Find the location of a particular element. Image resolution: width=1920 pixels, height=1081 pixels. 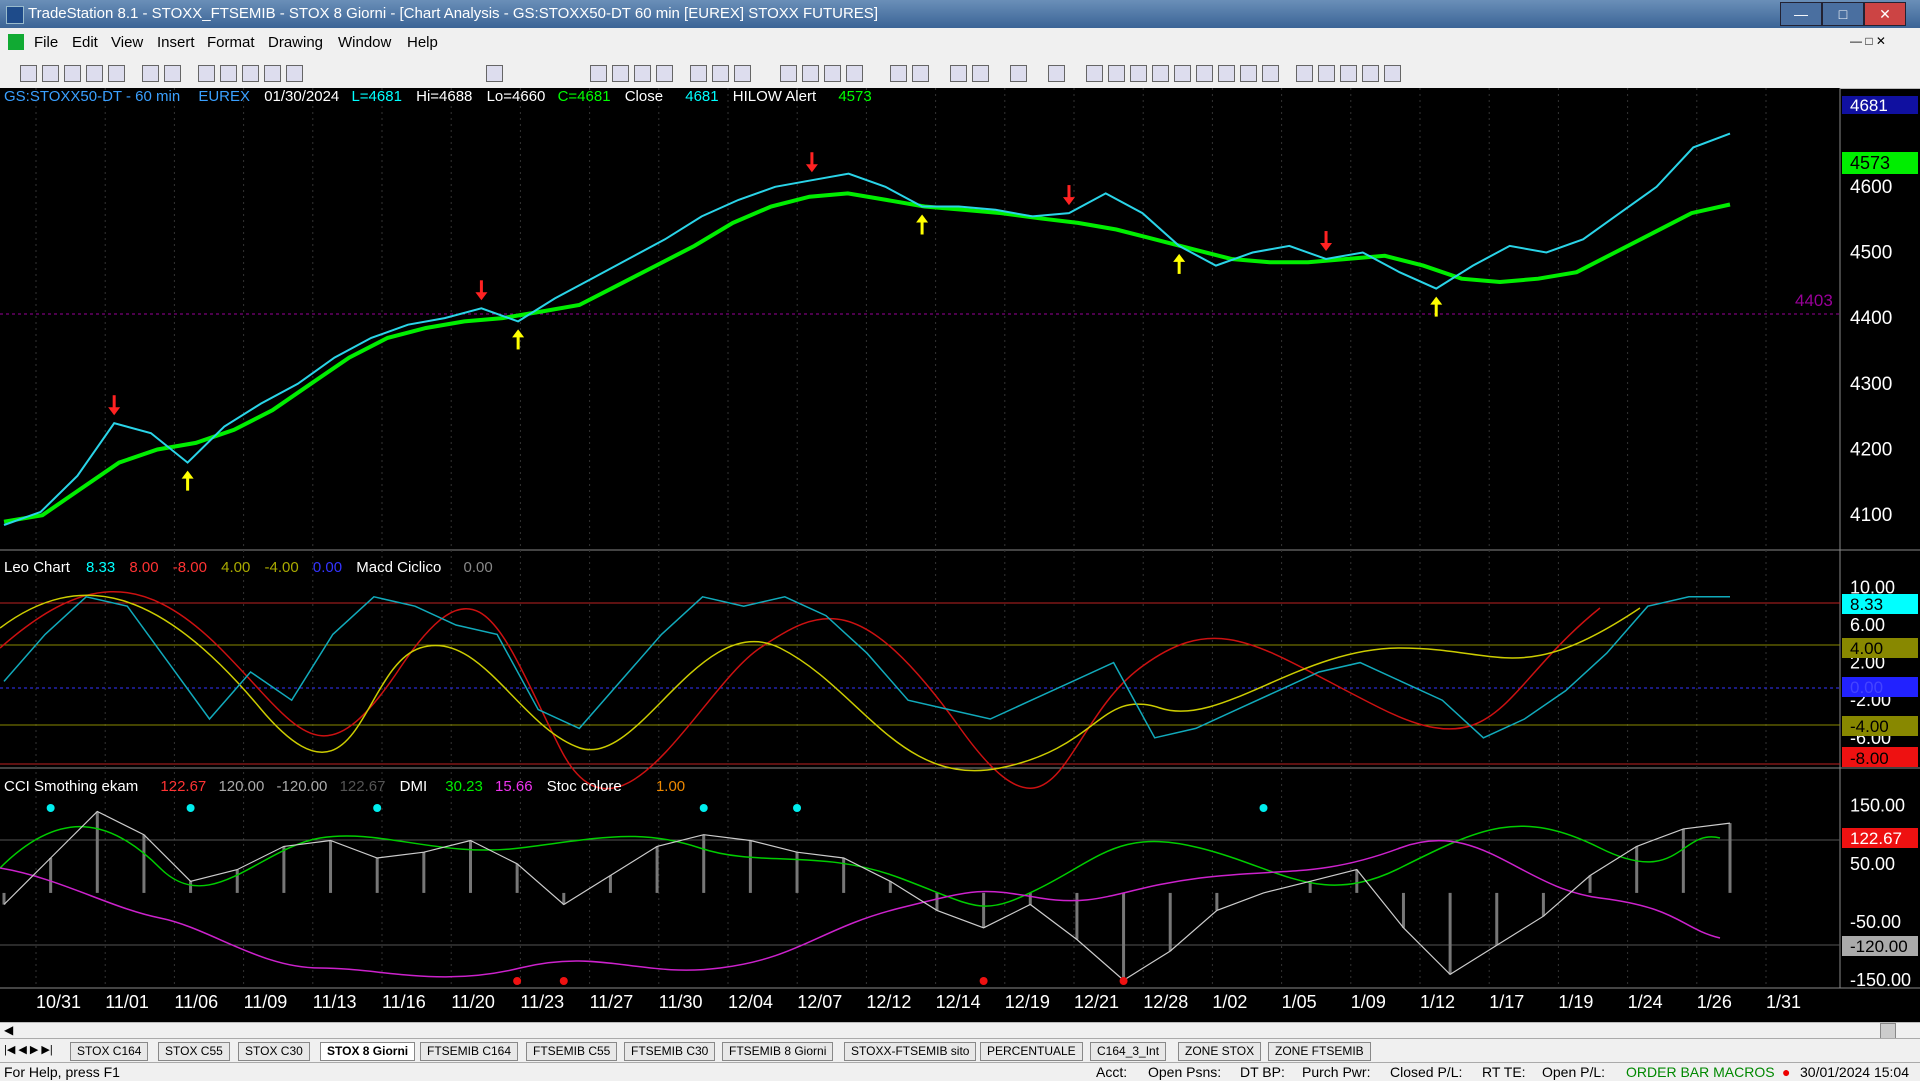

scanner-icon is located at coordinates (698, 73).